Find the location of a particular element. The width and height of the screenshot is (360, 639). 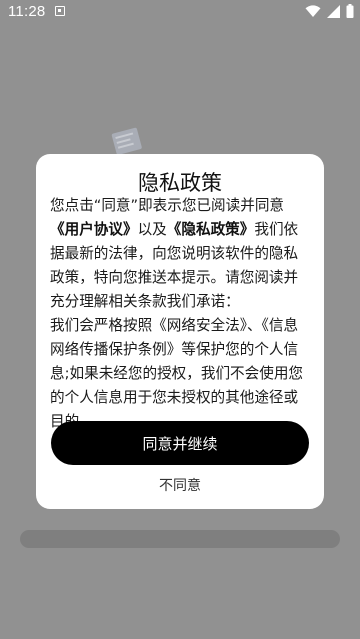

wifi-icon is located at coordinates (313, 10).